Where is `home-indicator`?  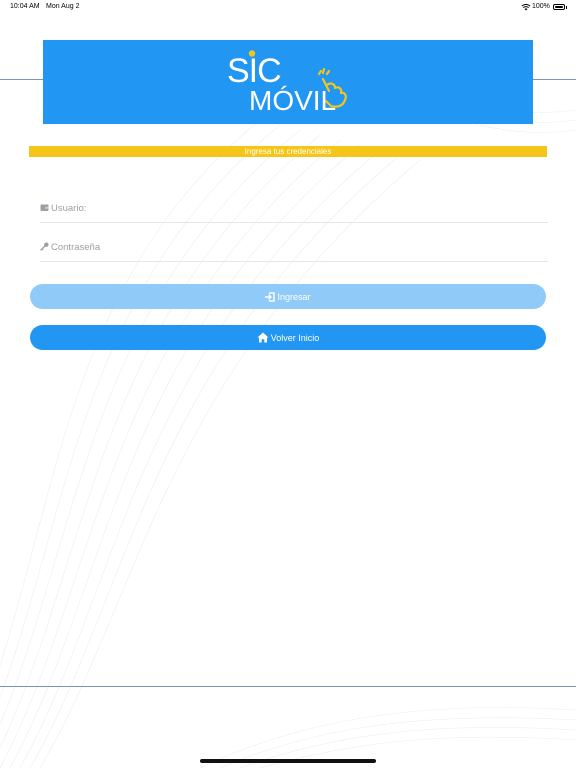
home-indicator is located at coordinates (288, 761).